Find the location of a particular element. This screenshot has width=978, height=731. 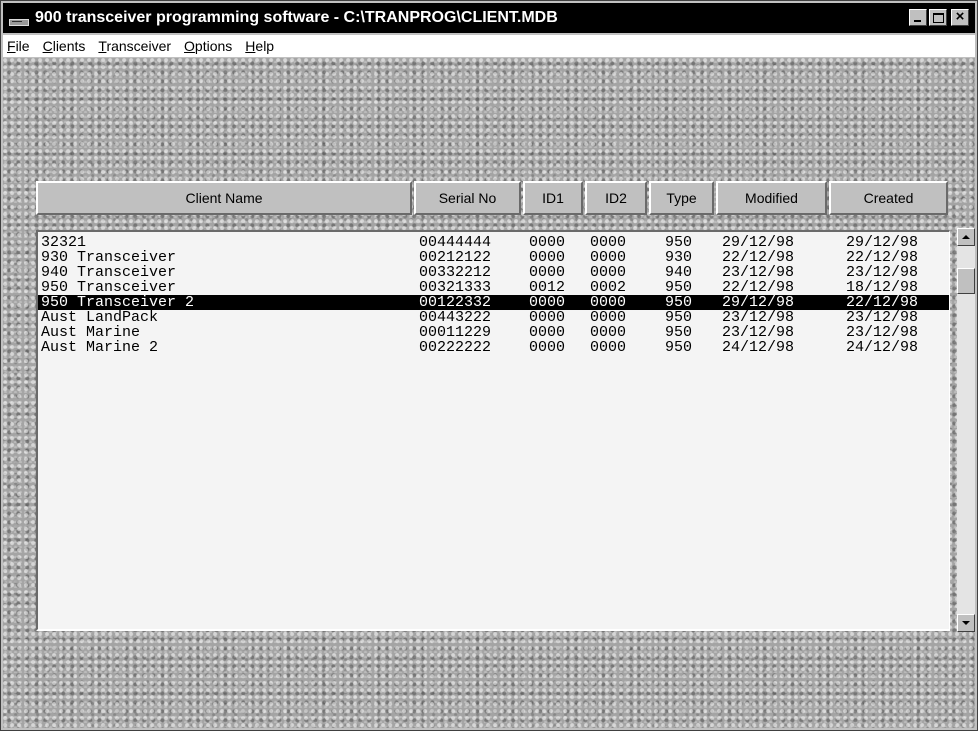

scrollbar-thumb is located at coordinates (966, 281).